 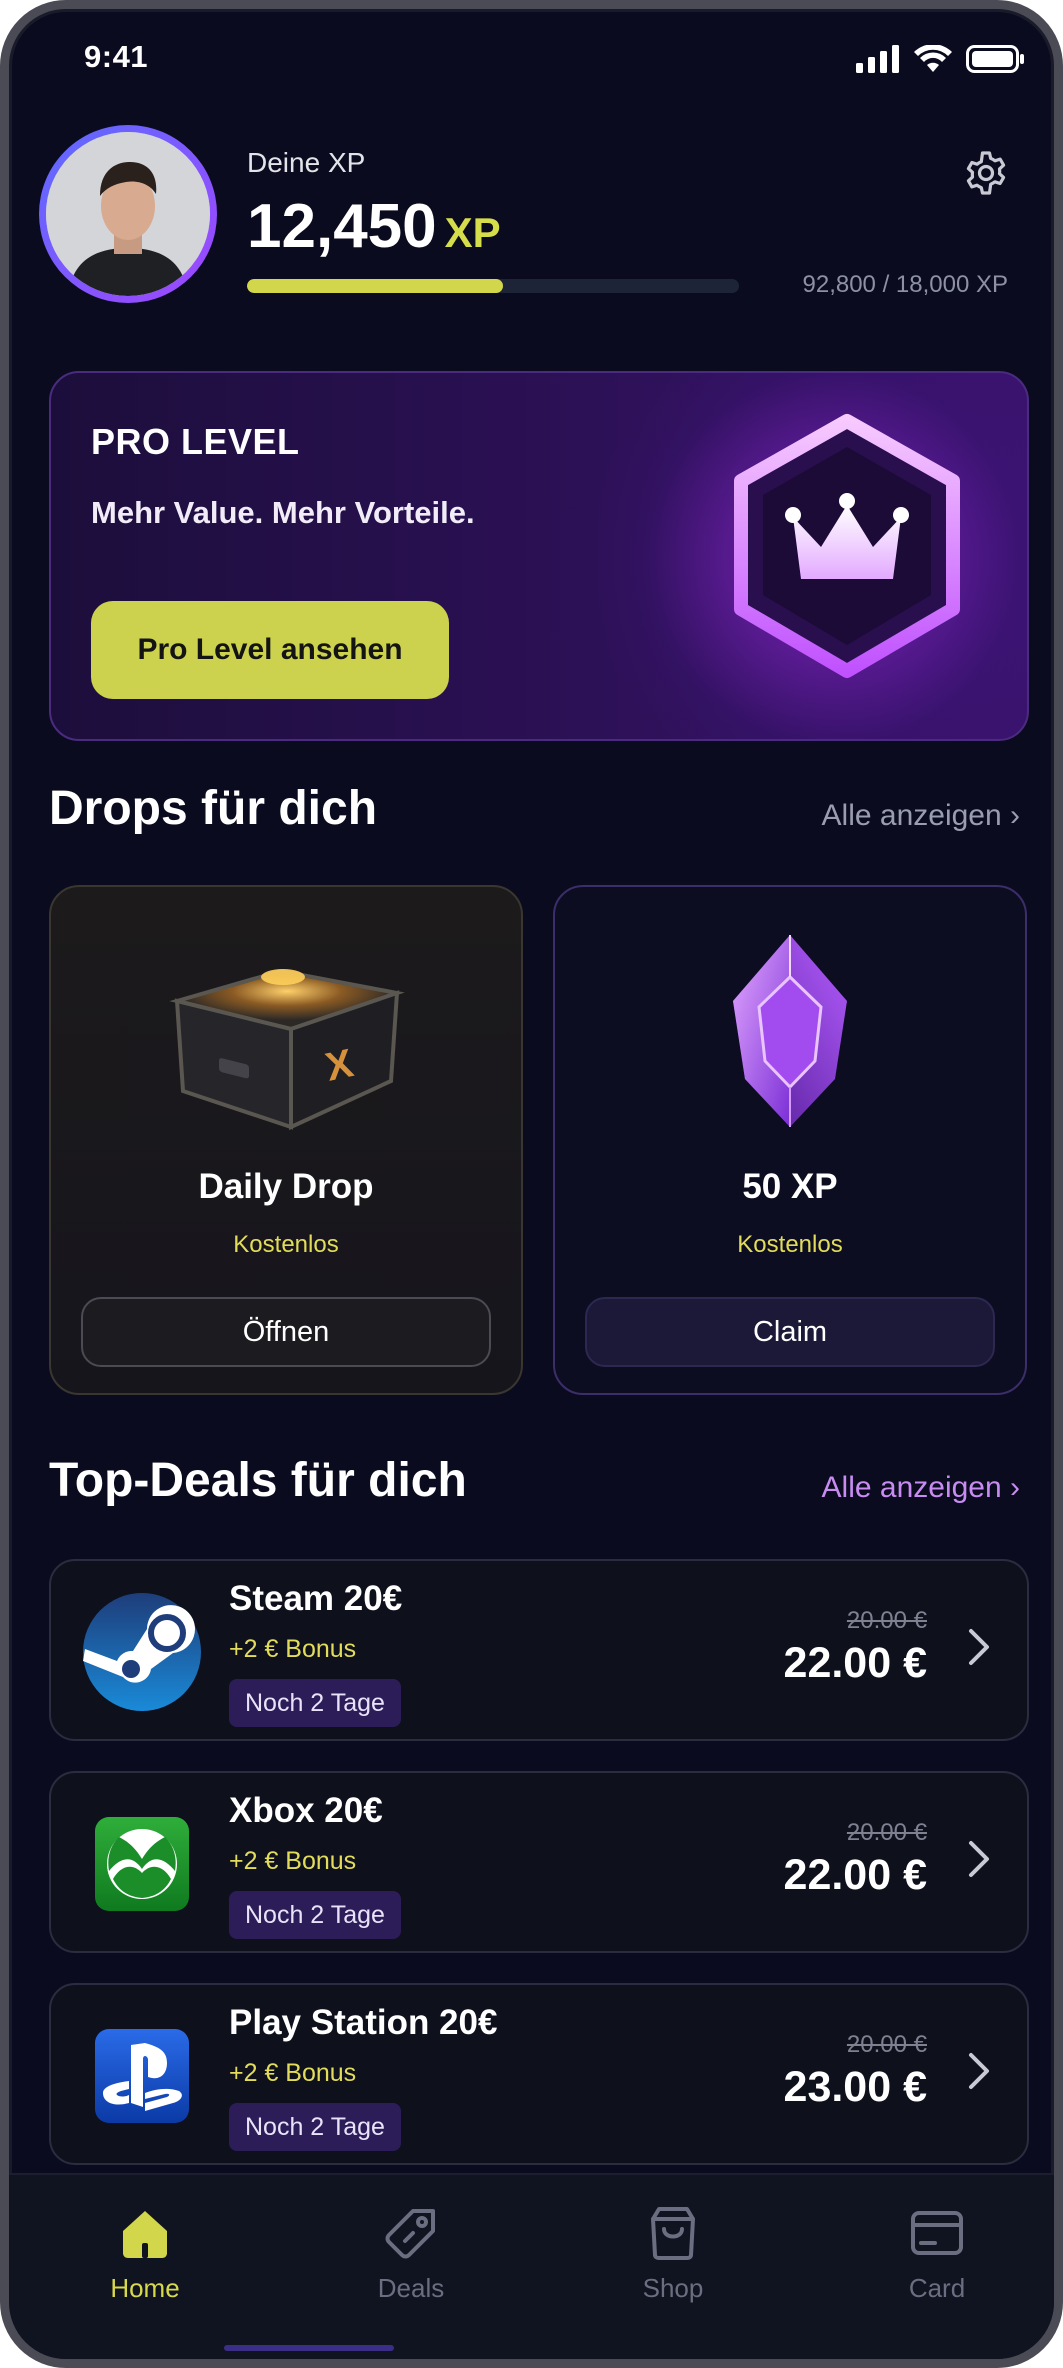 What do you see at coordinates (411, 2288) in the screenshot?
I see `nav-label: Deals` at bounding box center [411, 2288].